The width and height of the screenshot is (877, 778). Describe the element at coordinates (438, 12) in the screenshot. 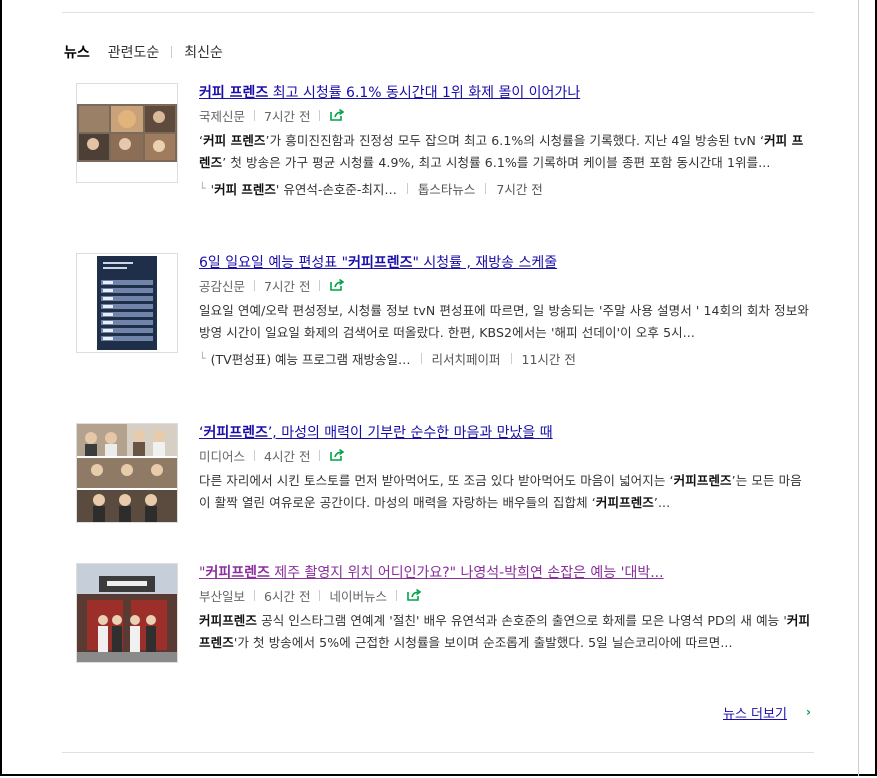

I see `top-divider` at that location.